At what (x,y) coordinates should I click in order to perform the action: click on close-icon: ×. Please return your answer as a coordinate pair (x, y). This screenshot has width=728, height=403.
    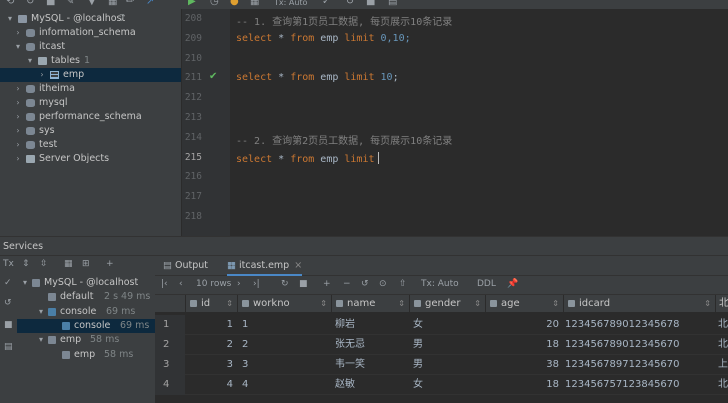
    Looking at the image, I should click on (298, 265).